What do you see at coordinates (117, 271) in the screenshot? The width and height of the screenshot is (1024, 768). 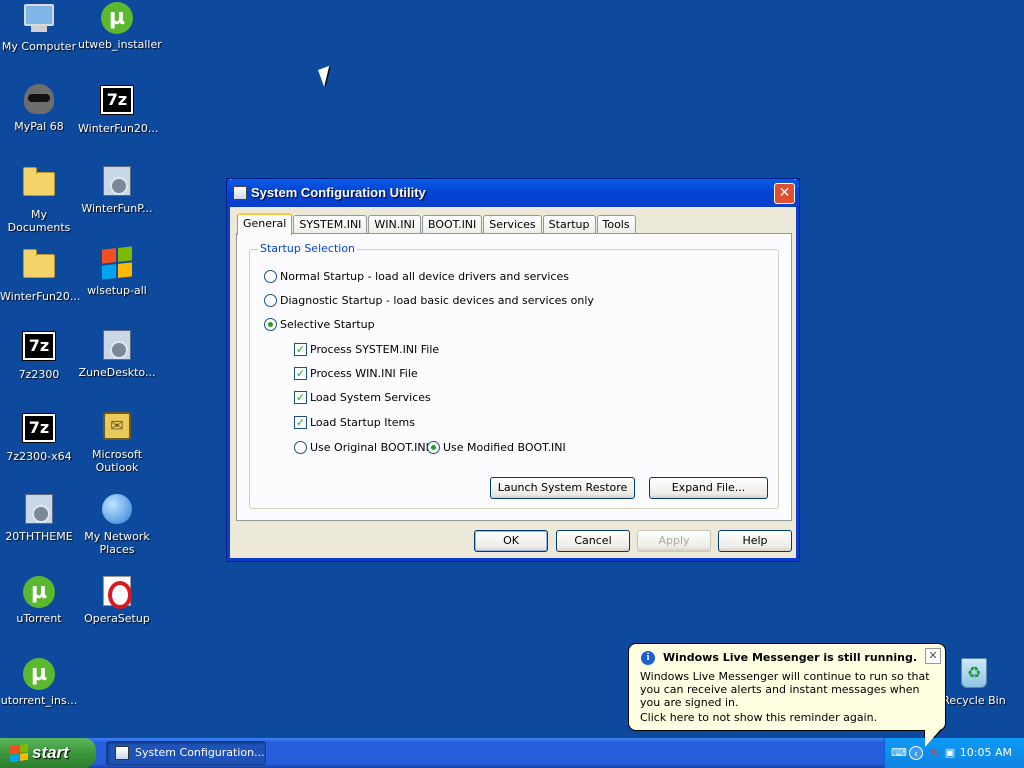 I see `desktop-icon-wlsetup: wlsetup-all` at bounding box center [117, 271].